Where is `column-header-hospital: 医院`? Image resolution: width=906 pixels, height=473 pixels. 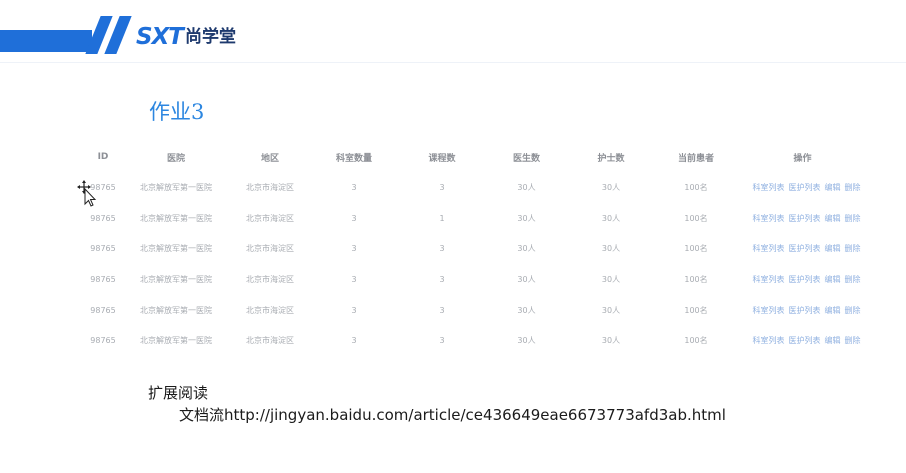
column-header-hospital: 医院 is located at coordinates (175, 158).